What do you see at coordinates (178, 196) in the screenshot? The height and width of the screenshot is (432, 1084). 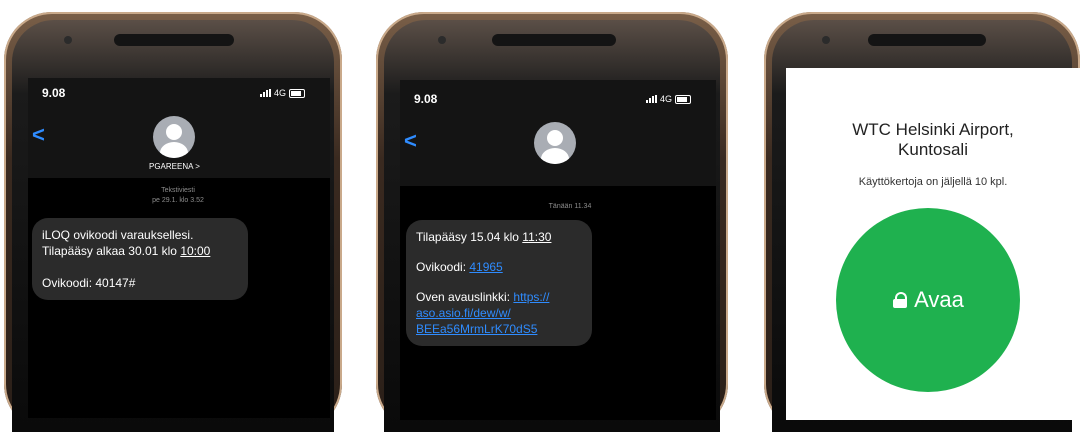 I see `message-meta: Tekstiviesti pe 29.1. klo 3.52` at bounding box center [178, 196].